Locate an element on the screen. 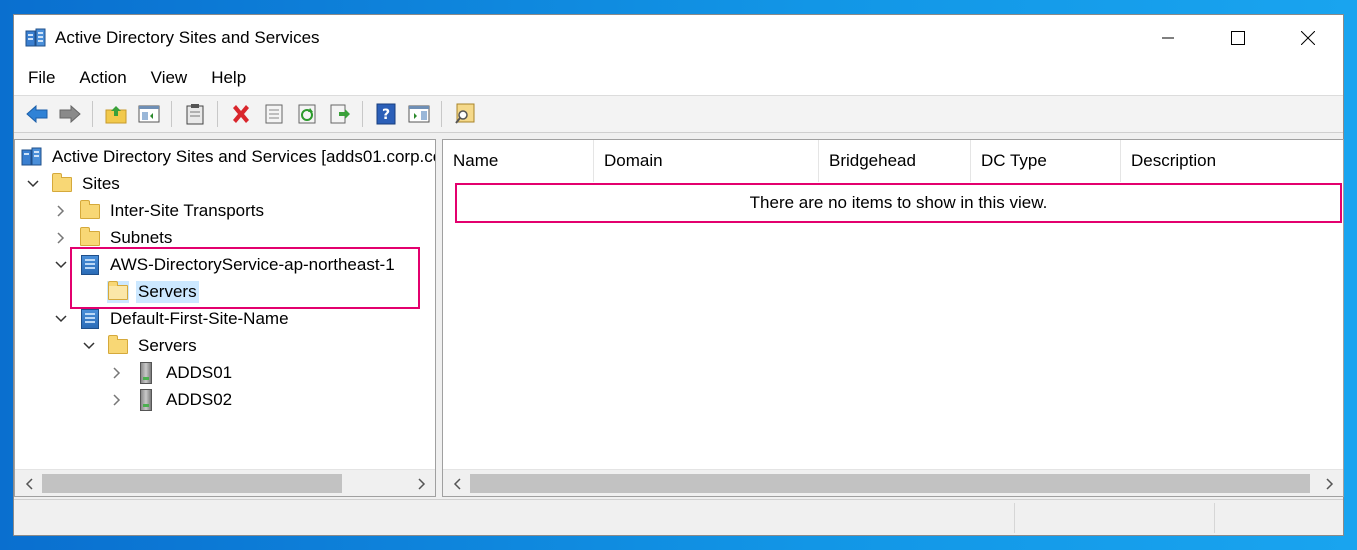 The image size is (1357, 550). close-button is located at coordinates (1308, 38).